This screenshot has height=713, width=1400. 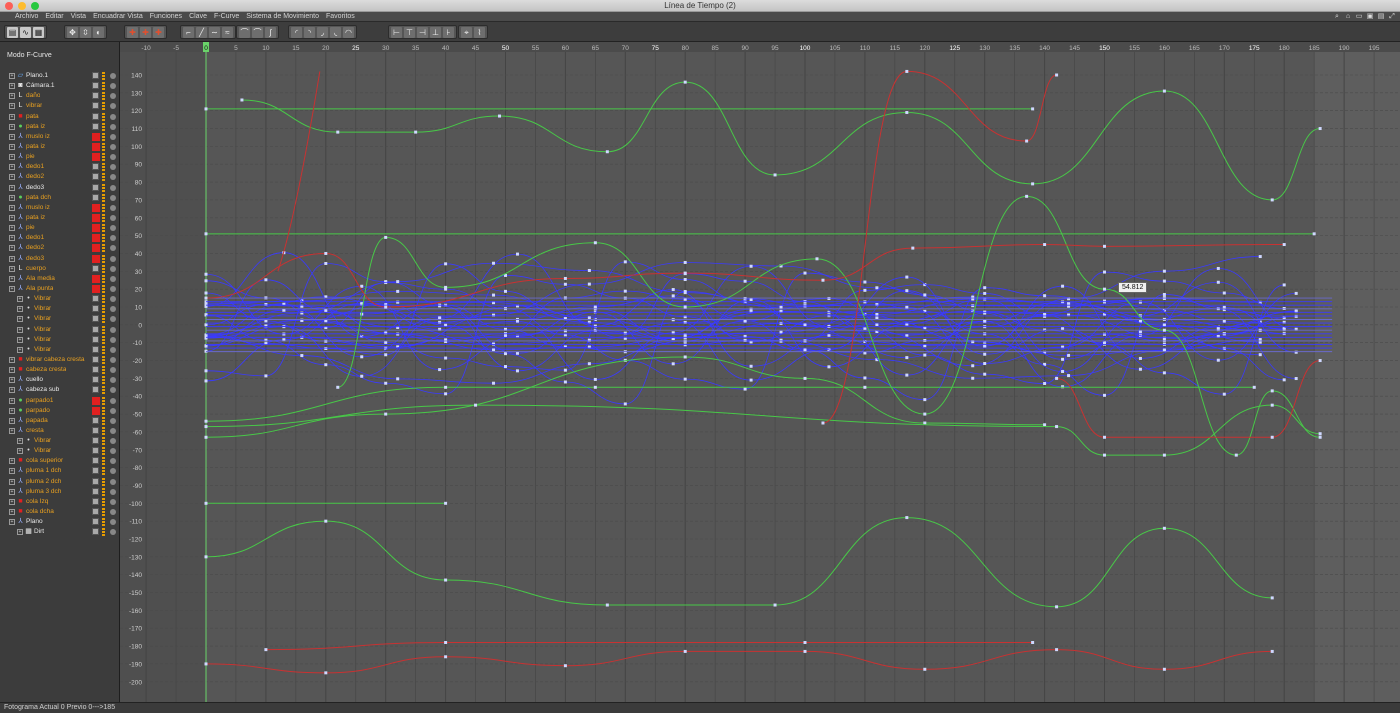 What do you see at coordinates (60, 461) in the screenshot?
I see `object-row: + ■ cola superior` at bounding box center [60, 461].